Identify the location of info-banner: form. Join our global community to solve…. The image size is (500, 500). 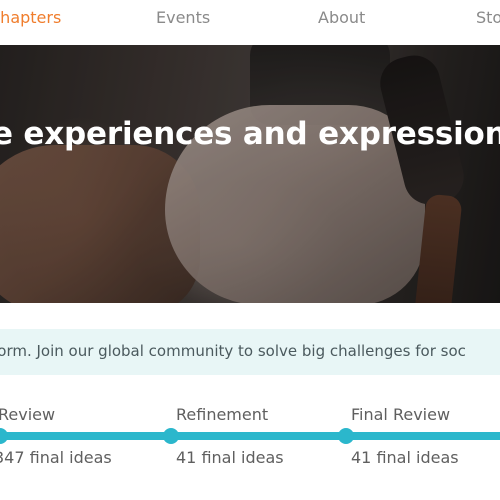
(250, 352).